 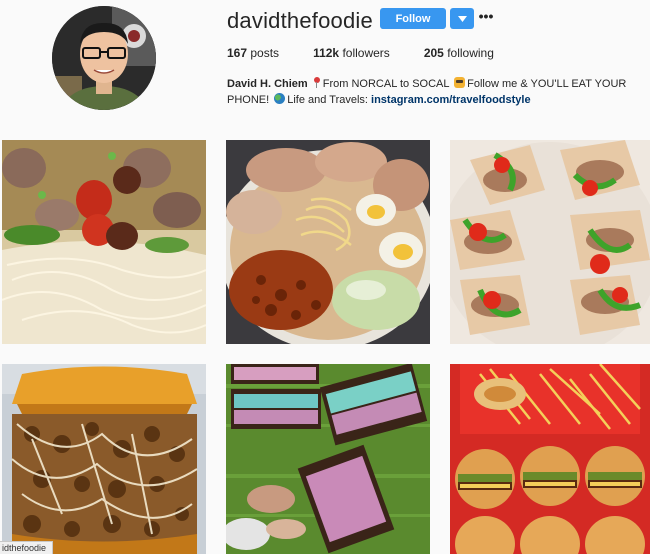 I want to click on status-bar-url: idthefoodie, so click(x=27, y=547).